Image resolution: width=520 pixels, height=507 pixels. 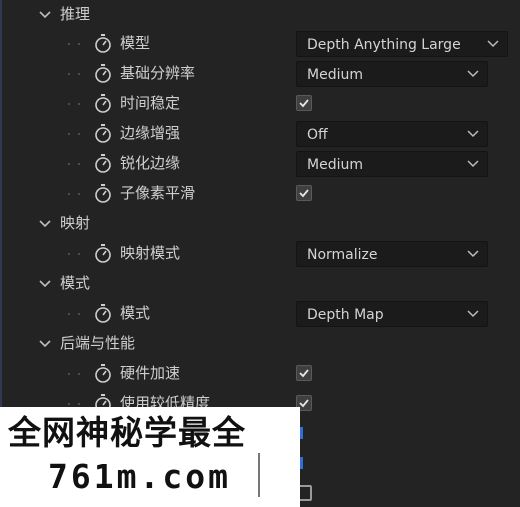 What do you see at coordinates (127, 432) in the screenshot?
I see `watermark-title: 全网神秘学最全` at bounding box center [127, 432].